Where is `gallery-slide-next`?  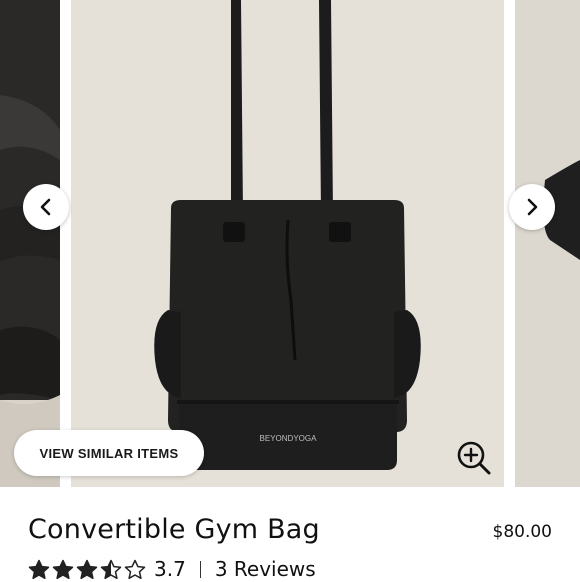 gallery-slide-next is located at coordinates (547, 243).